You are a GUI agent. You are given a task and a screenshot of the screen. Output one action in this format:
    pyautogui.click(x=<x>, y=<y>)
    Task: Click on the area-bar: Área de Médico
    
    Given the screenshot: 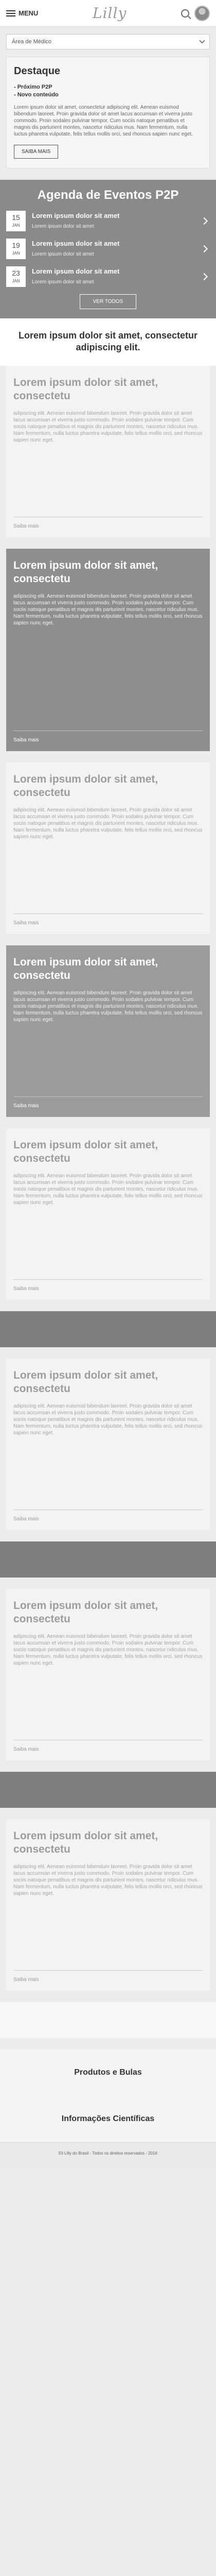 What is the action you would take?
    pyautogui.click(x=108, y=42)
    